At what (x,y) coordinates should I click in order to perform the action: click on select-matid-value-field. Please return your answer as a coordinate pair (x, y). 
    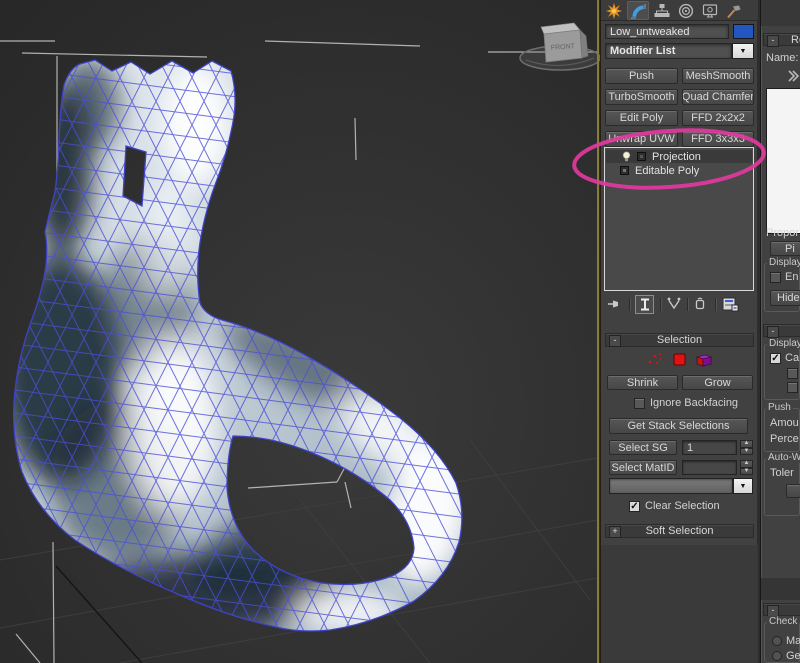
    Looking at the image, I should click on (709, 467).